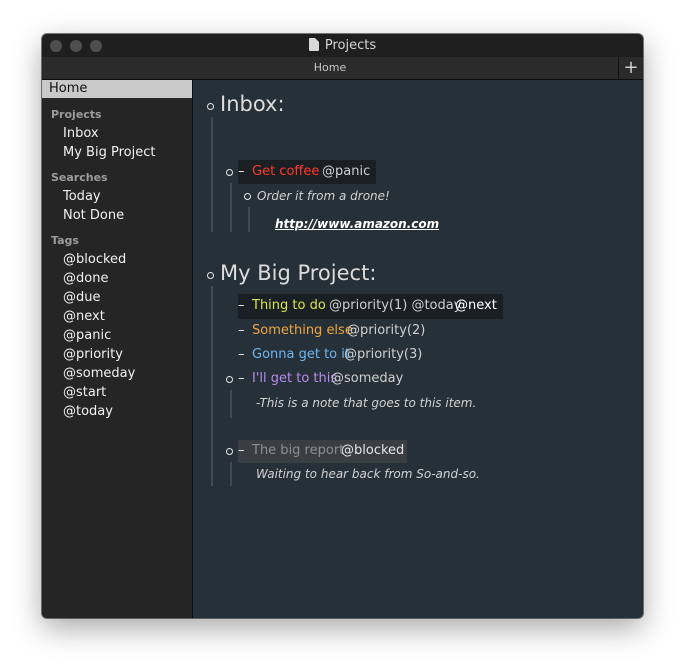 Image resolution: width=685 pixels, height=668 pixels. Describe the element at coordinates (84, 392) in the screenshot. I see `sidebar-tag-start: @start` at that location.